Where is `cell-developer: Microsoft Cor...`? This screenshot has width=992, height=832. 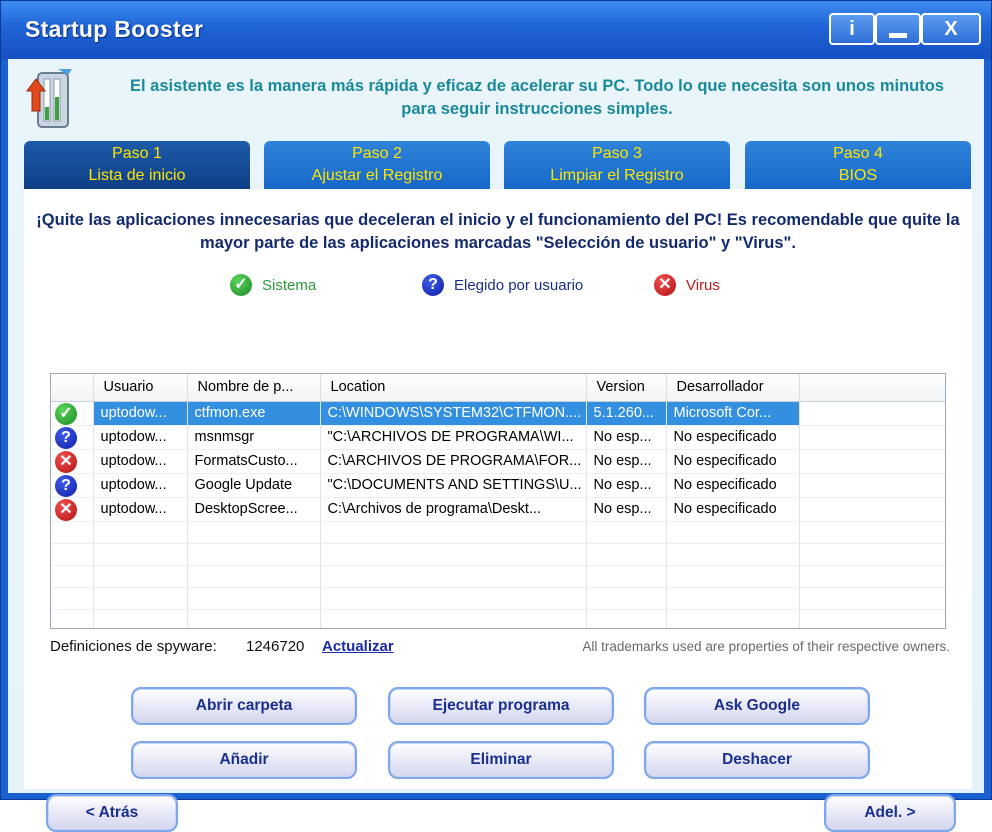
cell-developer: Microsoft Cor... is located at coordinates (733, 413).